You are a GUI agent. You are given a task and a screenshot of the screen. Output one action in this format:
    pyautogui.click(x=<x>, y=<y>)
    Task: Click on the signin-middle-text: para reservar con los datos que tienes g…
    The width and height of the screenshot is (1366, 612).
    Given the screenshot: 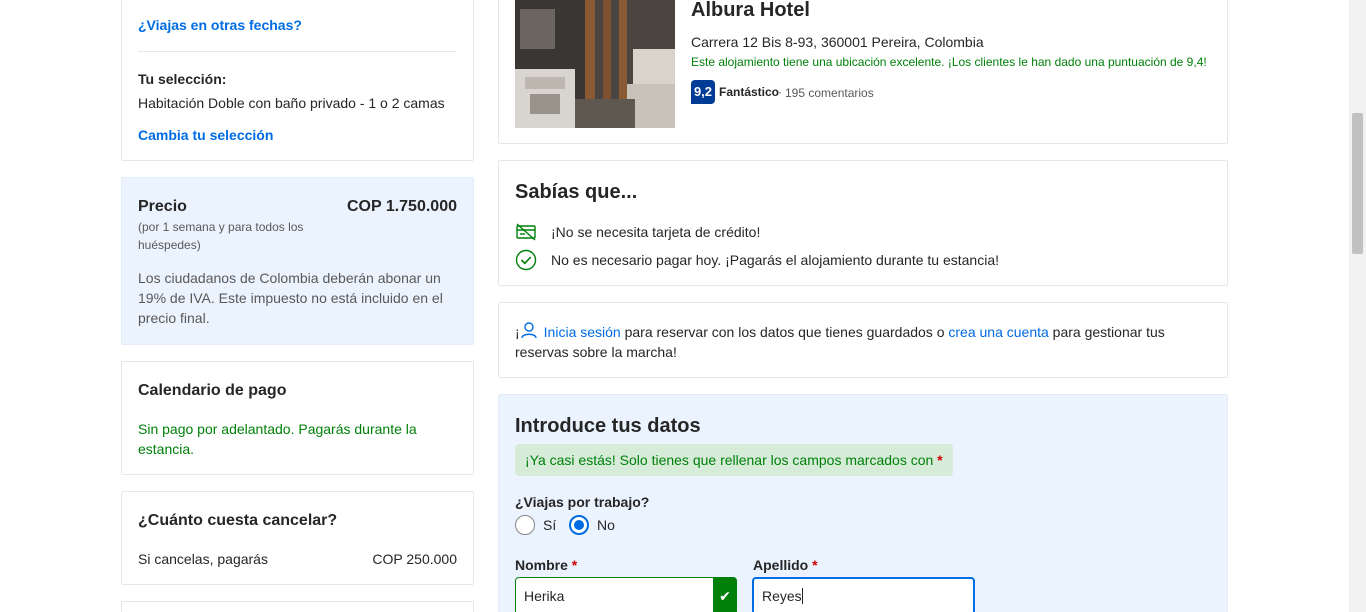 What is the action you would take?
    pyautogui.click(x=784, y=332)
    